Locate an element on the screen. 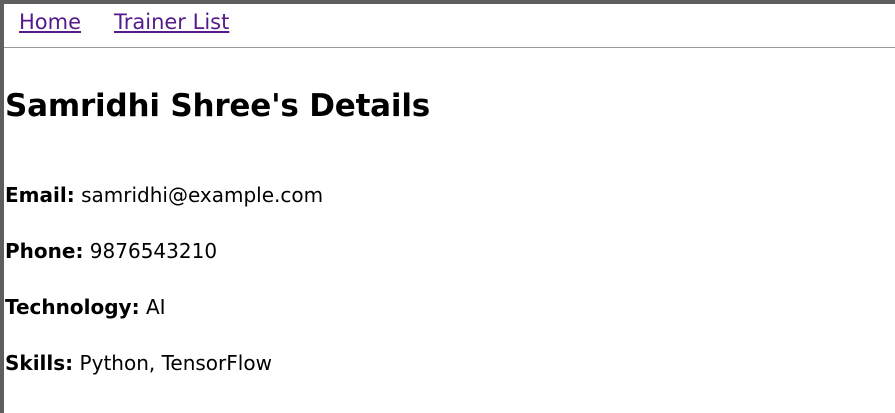 Image resolution: width=895 pixels, height=413 pixels. detail-technology: Technology: AI is located at coordinates (85, 307).